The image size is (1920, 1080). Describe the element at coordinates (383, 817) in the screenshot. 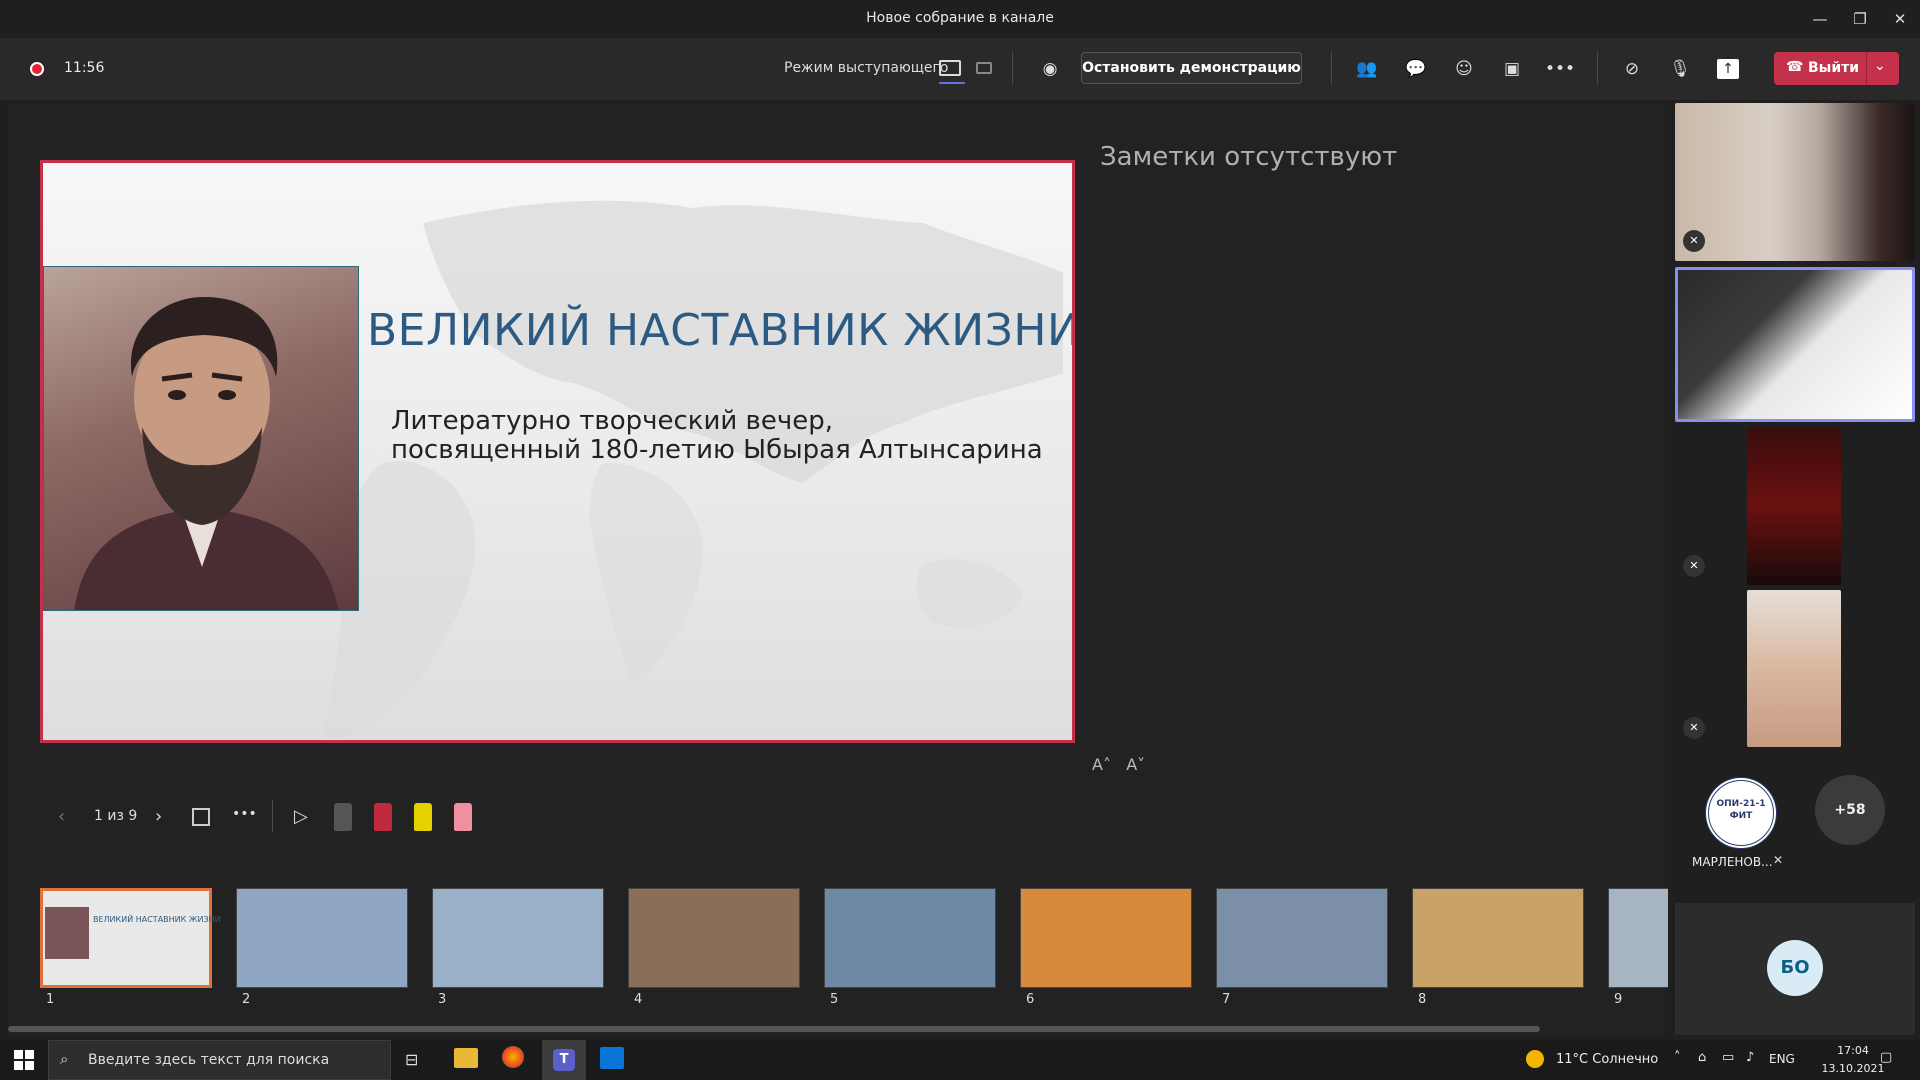

I see `red-pen-icon` at that location.